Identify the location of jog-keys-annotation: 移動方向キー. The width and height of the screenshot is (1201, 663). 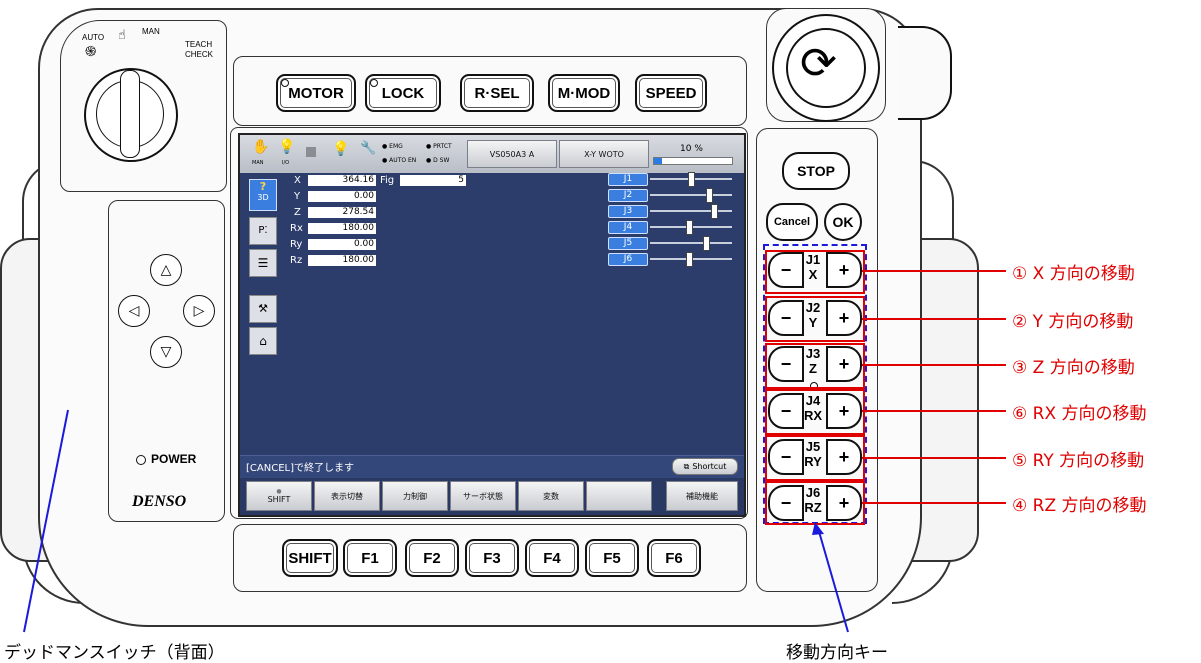
(837, 653).